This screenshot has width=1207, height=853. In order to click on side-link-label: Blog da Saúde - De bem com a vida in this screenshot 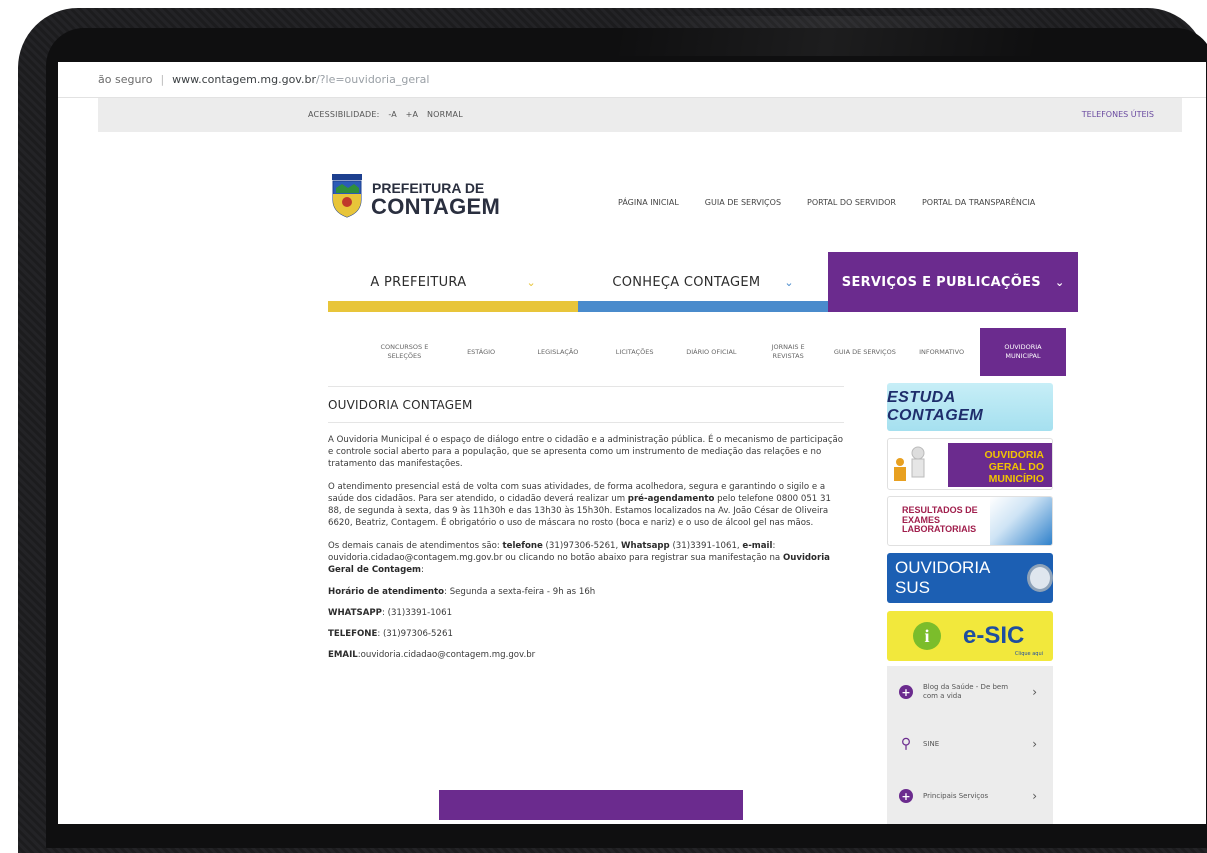, I will do `click(966, 691)`.